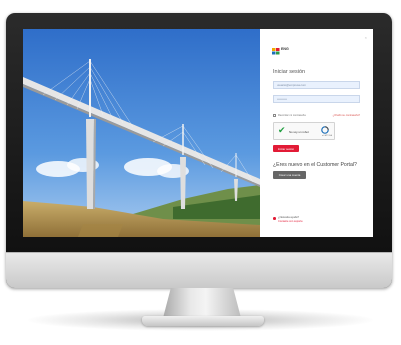 This screenshot has width=401, height=345. I want to click on help-title: ¿Necesita ayuda?, so click(288, 217).